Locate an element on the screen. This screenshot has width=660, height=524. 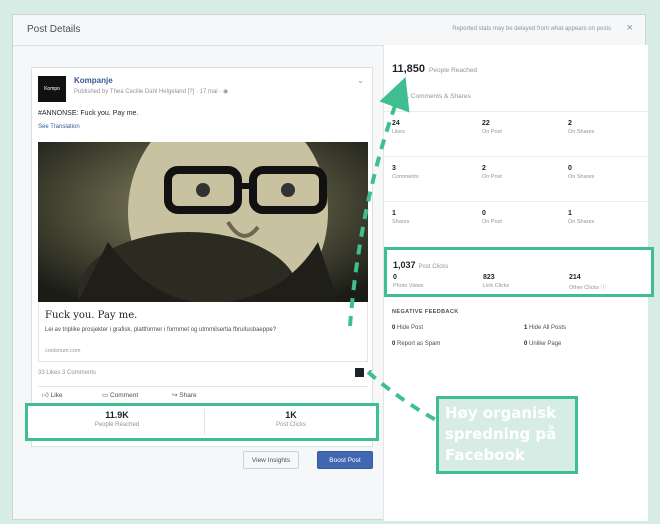
grid-cell: 24 Likes is located at coordinates (432, 127).